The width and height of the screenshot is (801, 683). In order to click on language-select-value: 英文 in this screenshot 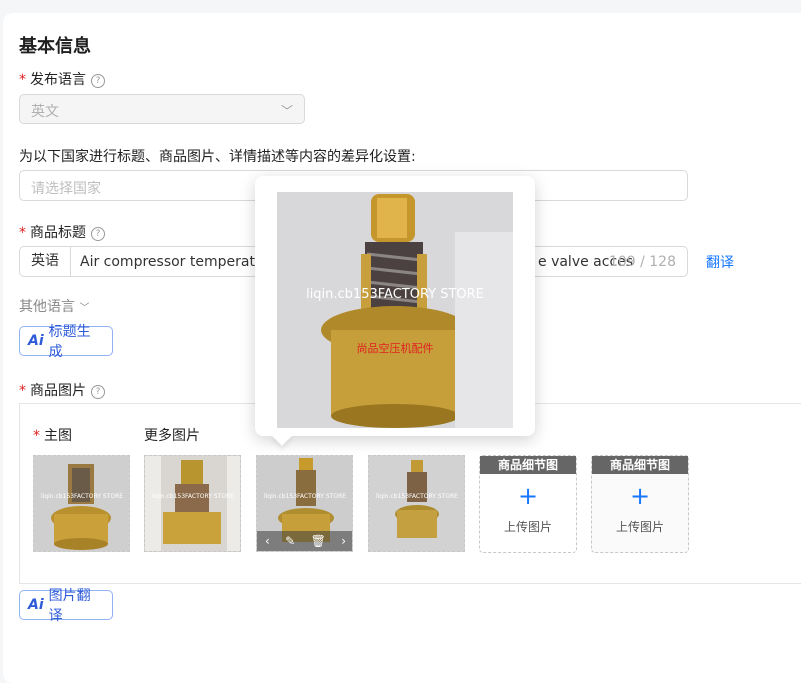, I will do `click(45, 112)`.